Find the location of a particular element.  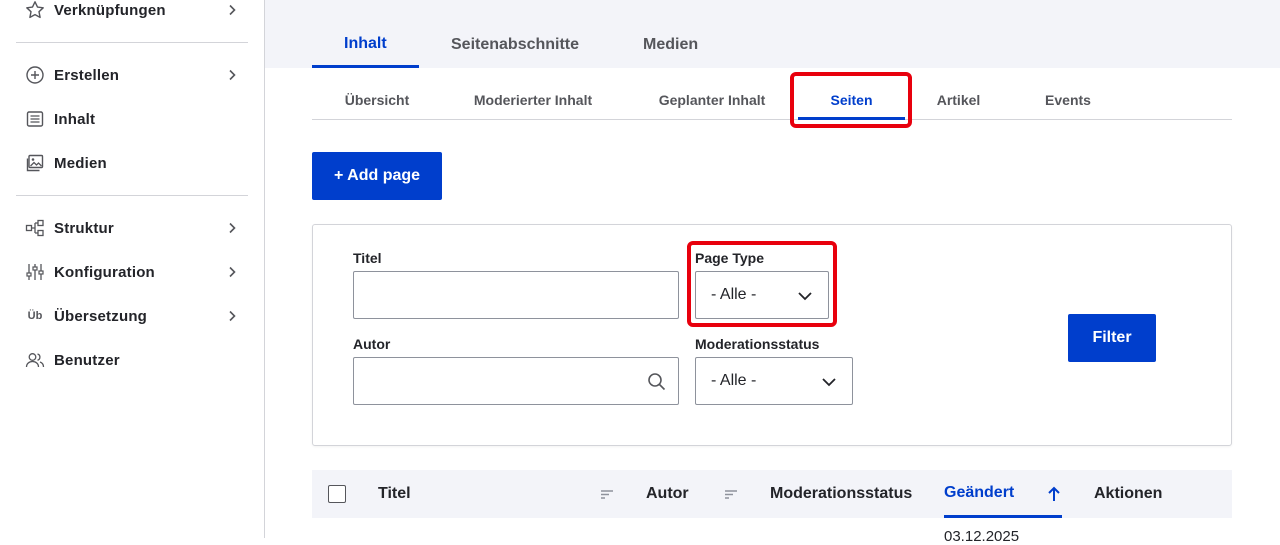

tab-seitenabschnitte: Seitenabschnitte is located at coordinates (515, 45).